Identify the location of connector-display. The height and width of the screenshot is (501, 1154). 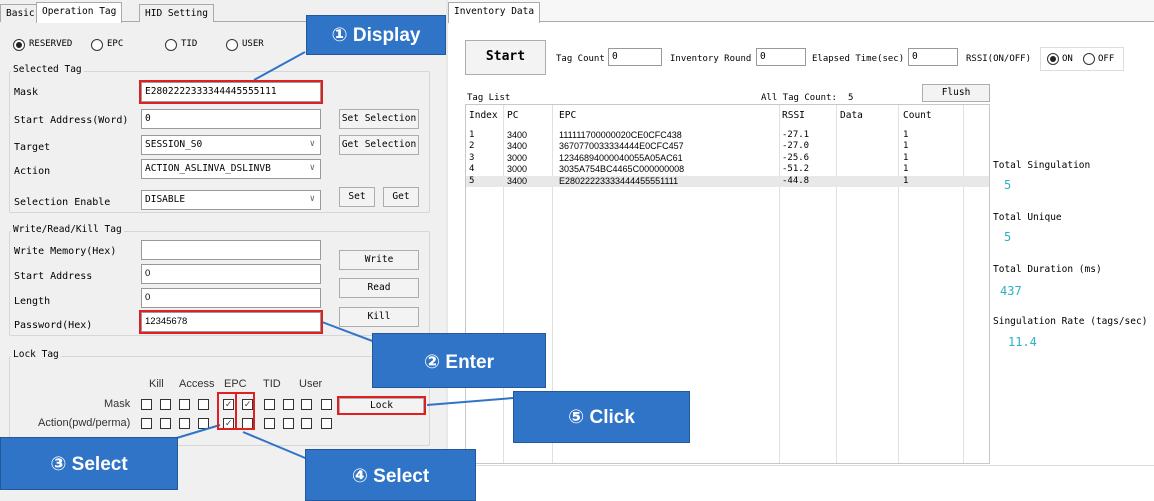
(279, 66).